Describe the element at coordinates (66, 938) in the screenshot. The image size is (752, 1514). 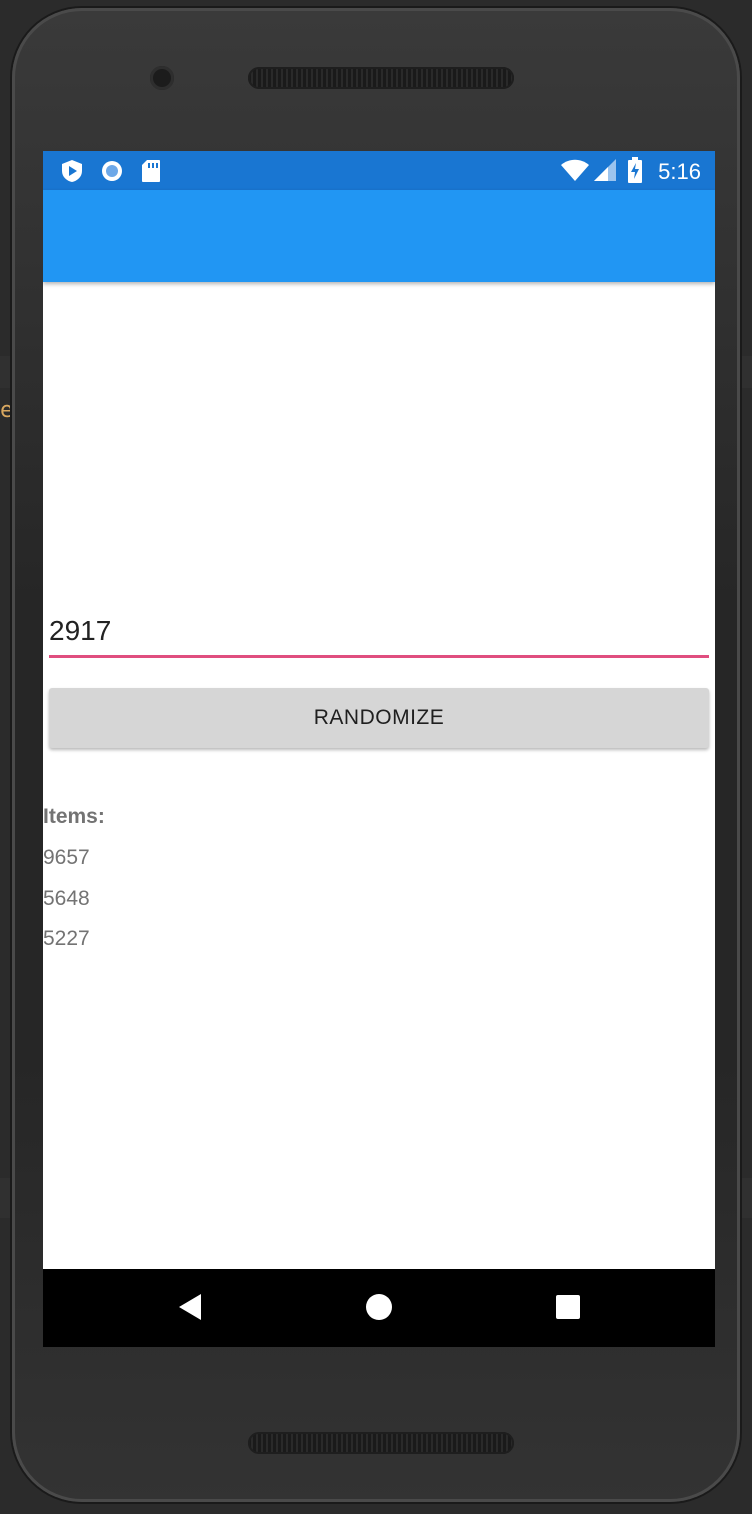
I see `list-item: 5227` at that location.